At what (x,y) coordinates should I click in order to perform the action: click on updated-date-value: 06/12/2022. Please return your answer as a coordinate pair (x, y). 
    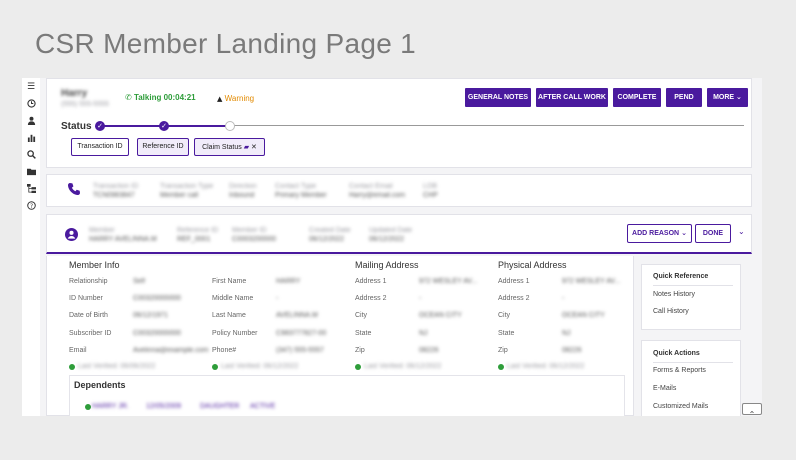
    Looking at the image, I should click on (387, 239).